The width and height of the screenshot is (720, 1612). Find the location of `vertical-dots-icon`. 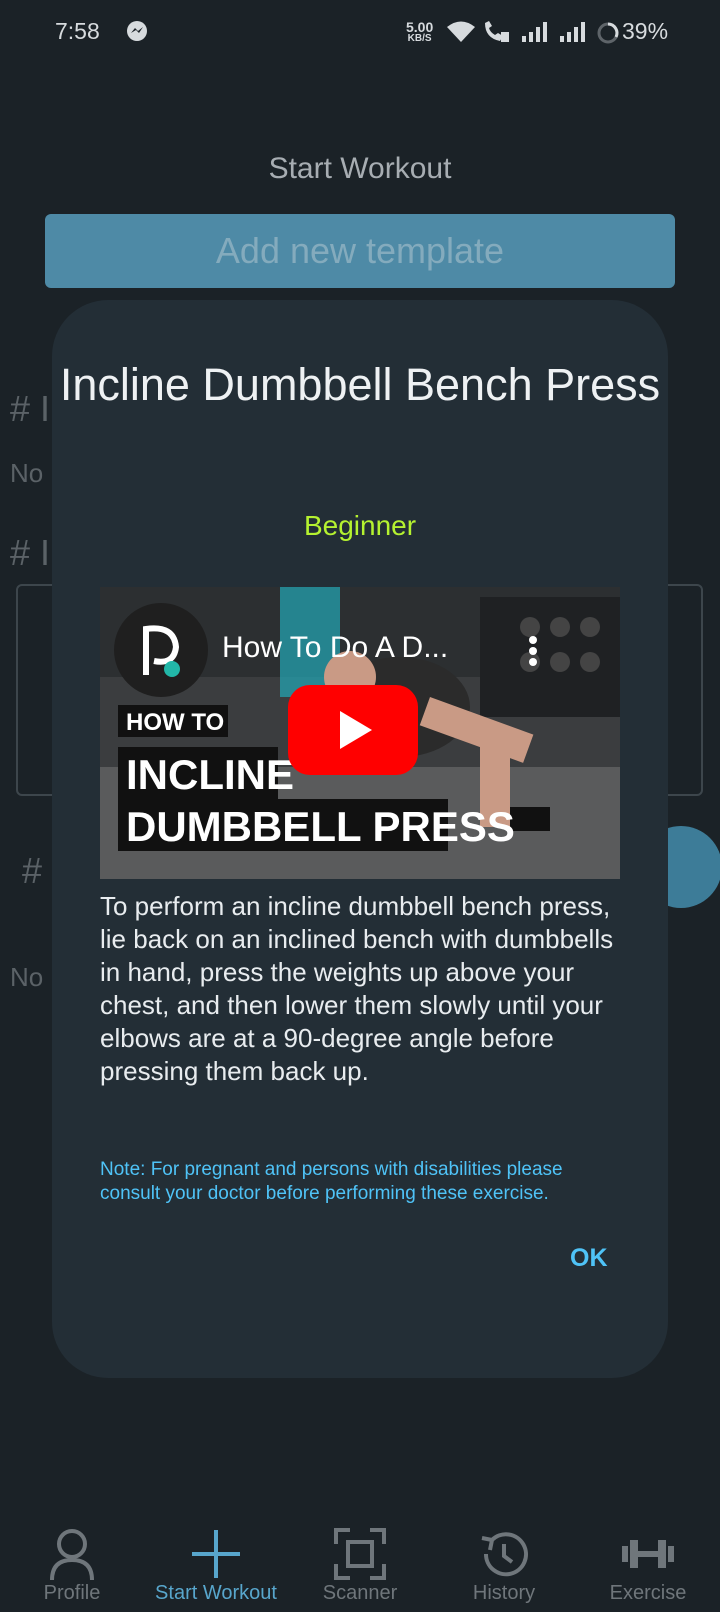

vertical-dots-icon is located at coordinates (533, 651).